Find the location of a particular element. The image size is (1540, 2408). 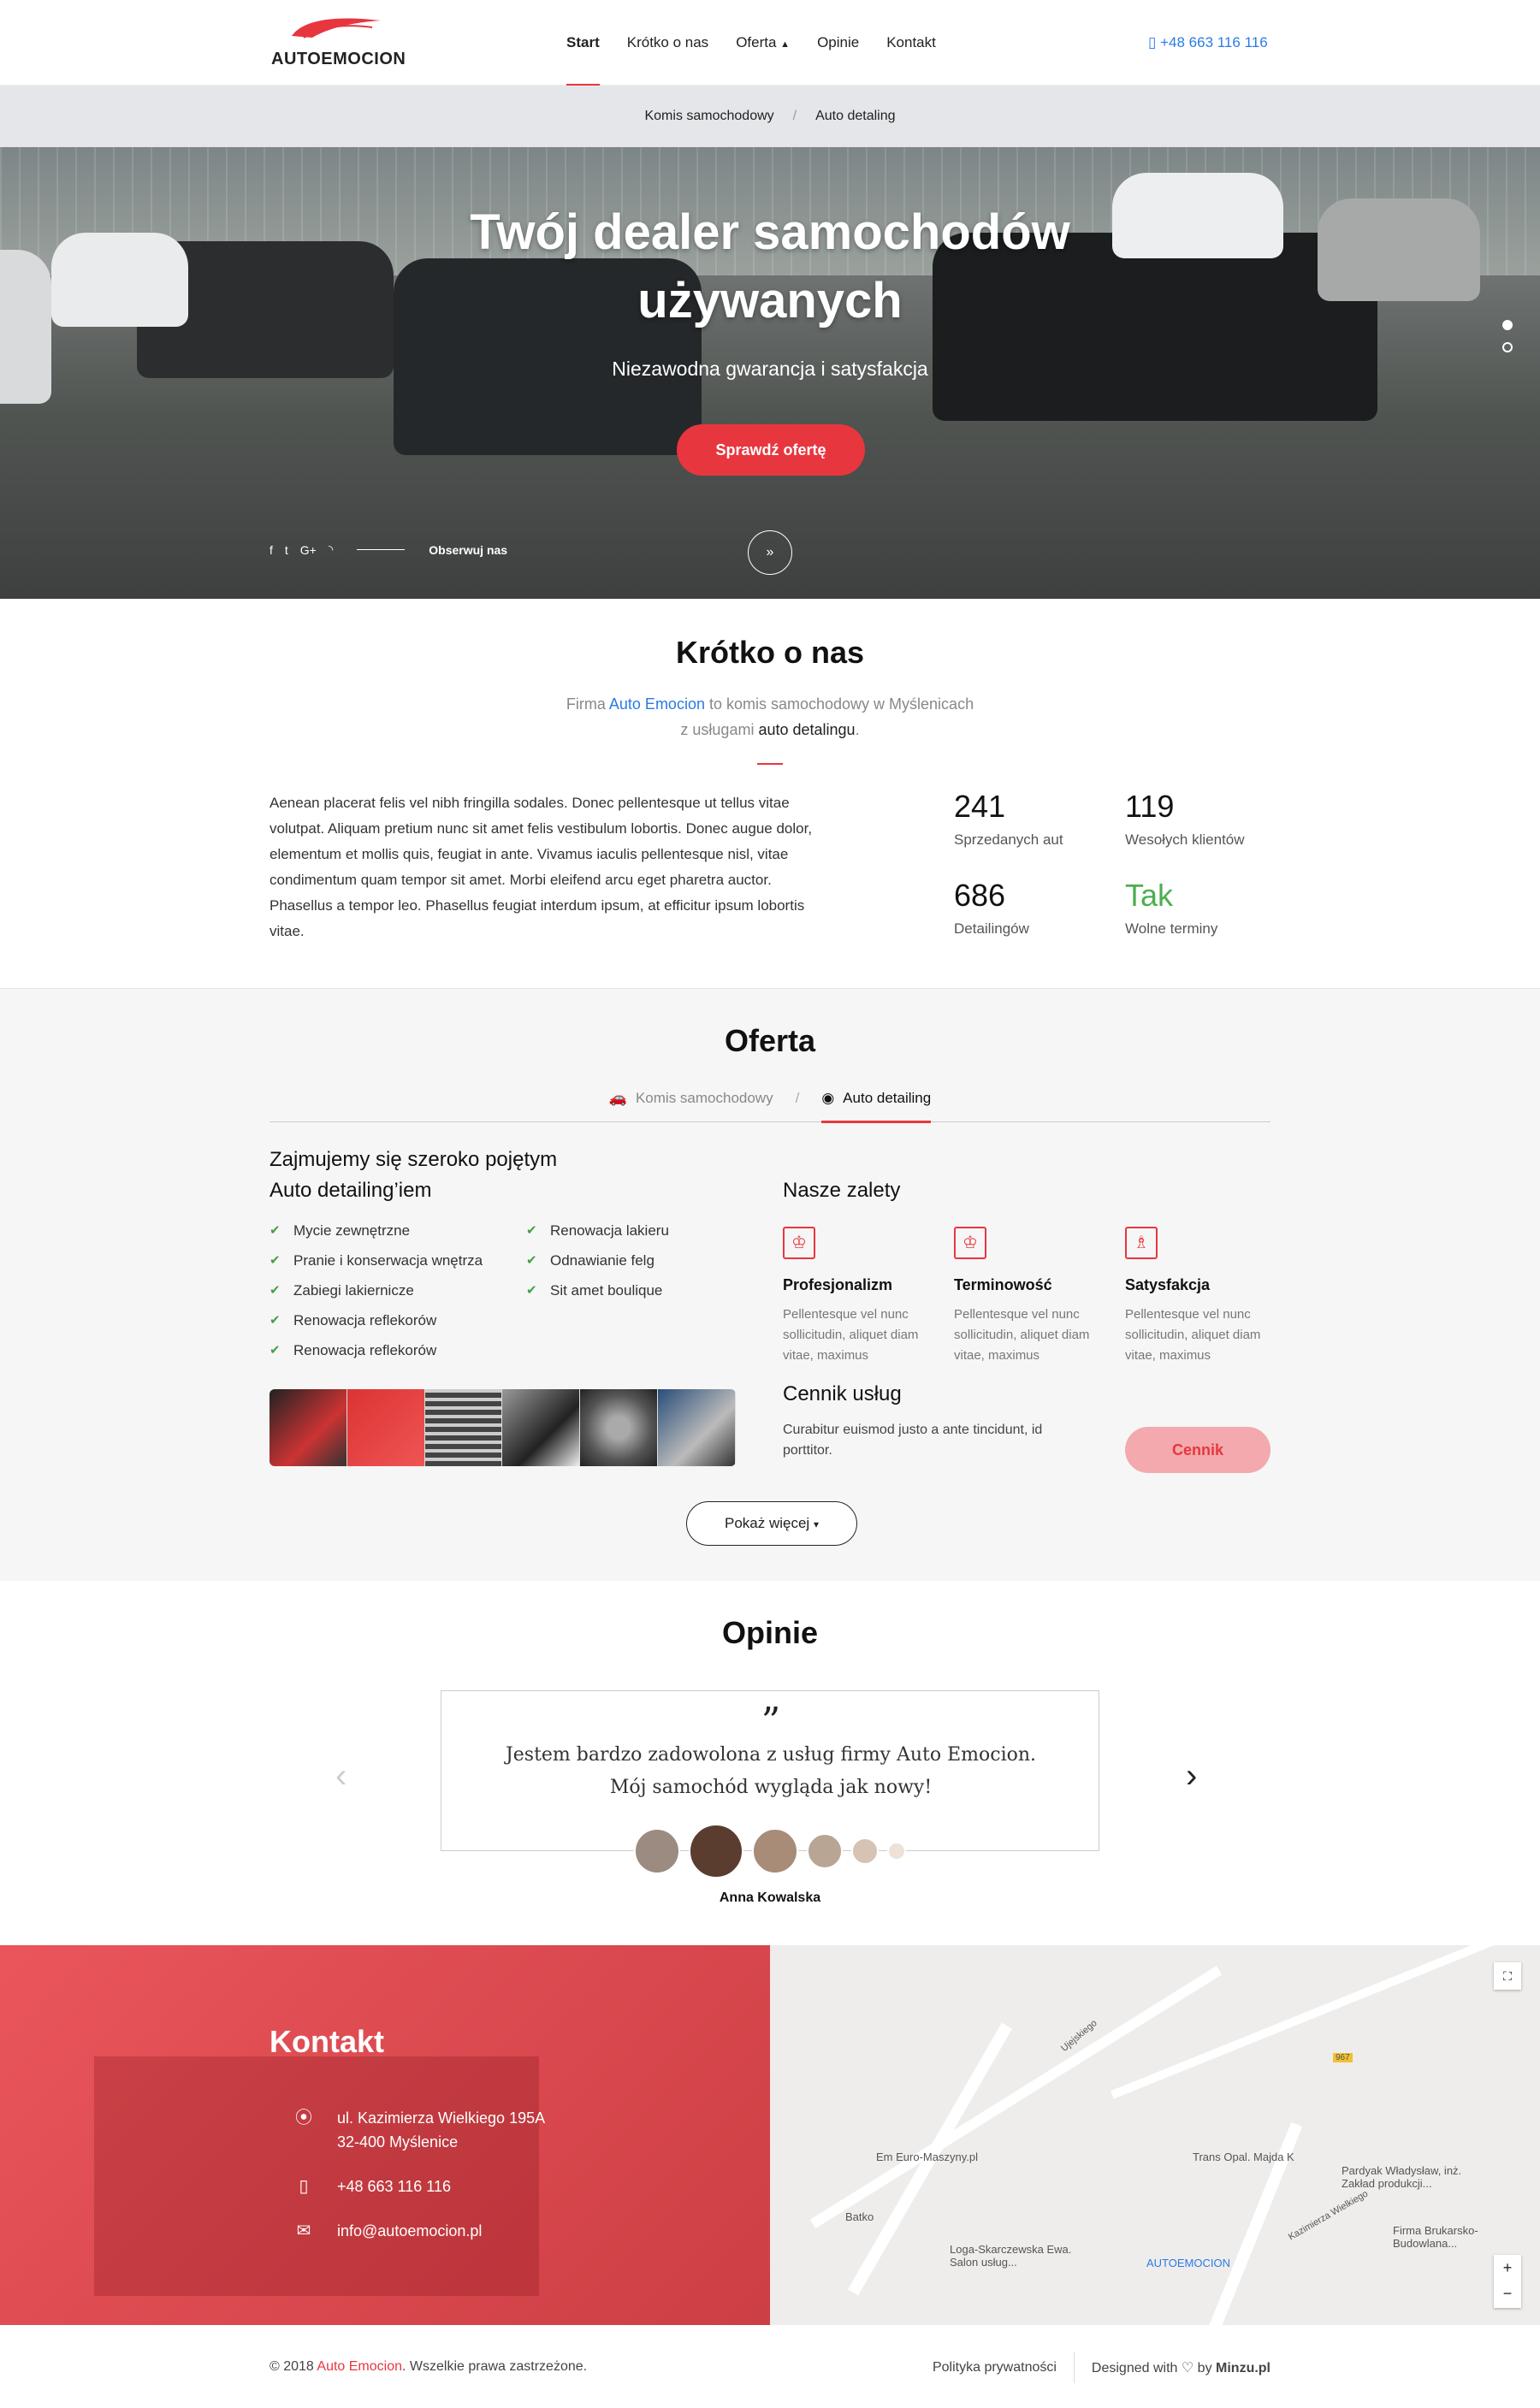

designer-link: Minzu.pl is located at coordinates (1243, 2368).